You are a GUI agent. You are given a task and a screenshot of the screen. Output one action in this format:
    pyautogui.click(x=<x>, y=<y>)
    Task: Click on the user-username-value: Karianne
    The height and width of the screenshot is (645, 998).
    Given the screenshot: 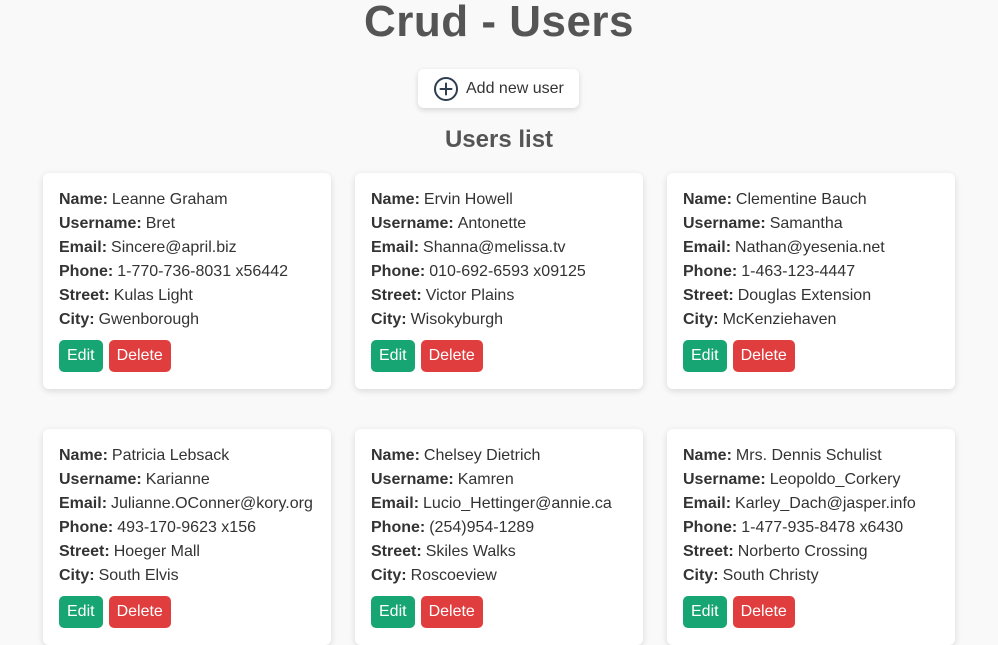 What is the action you would take?
    pyautogui.click(x=177, y=479)
    